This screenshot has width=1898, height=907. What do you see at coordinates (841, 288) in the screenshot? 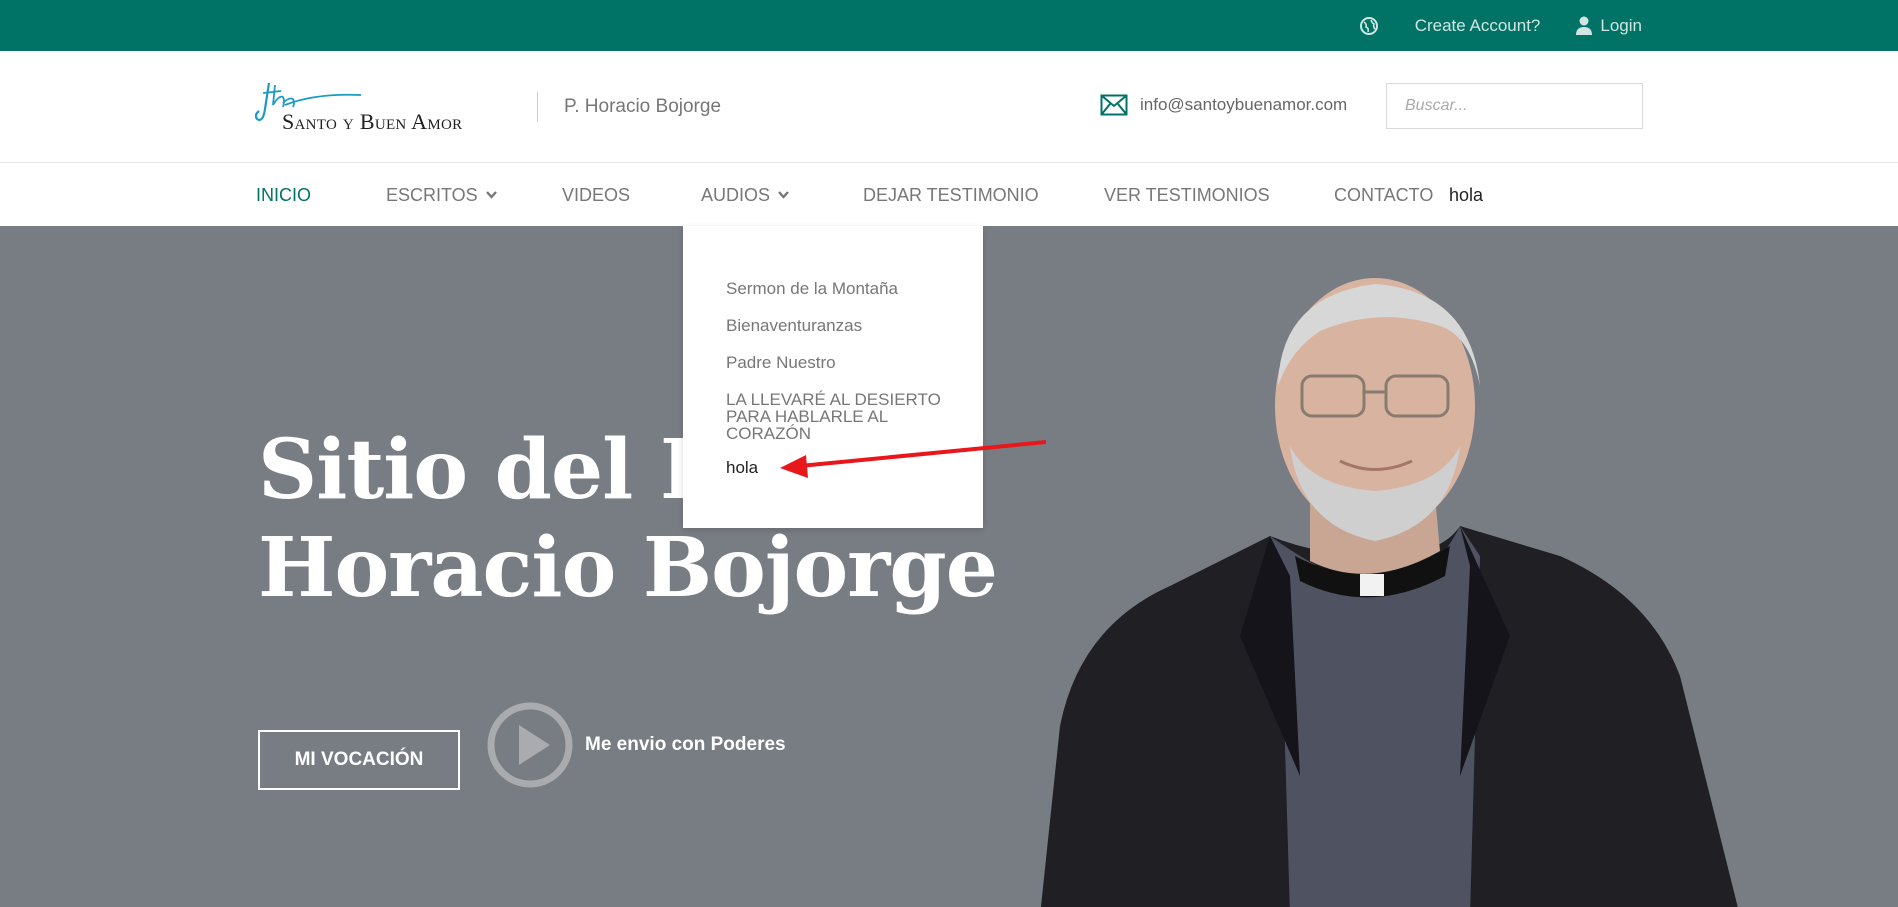
I see `dropdown-item-sermon: Sermon de la Montaña` at bounding box center [841, 288].